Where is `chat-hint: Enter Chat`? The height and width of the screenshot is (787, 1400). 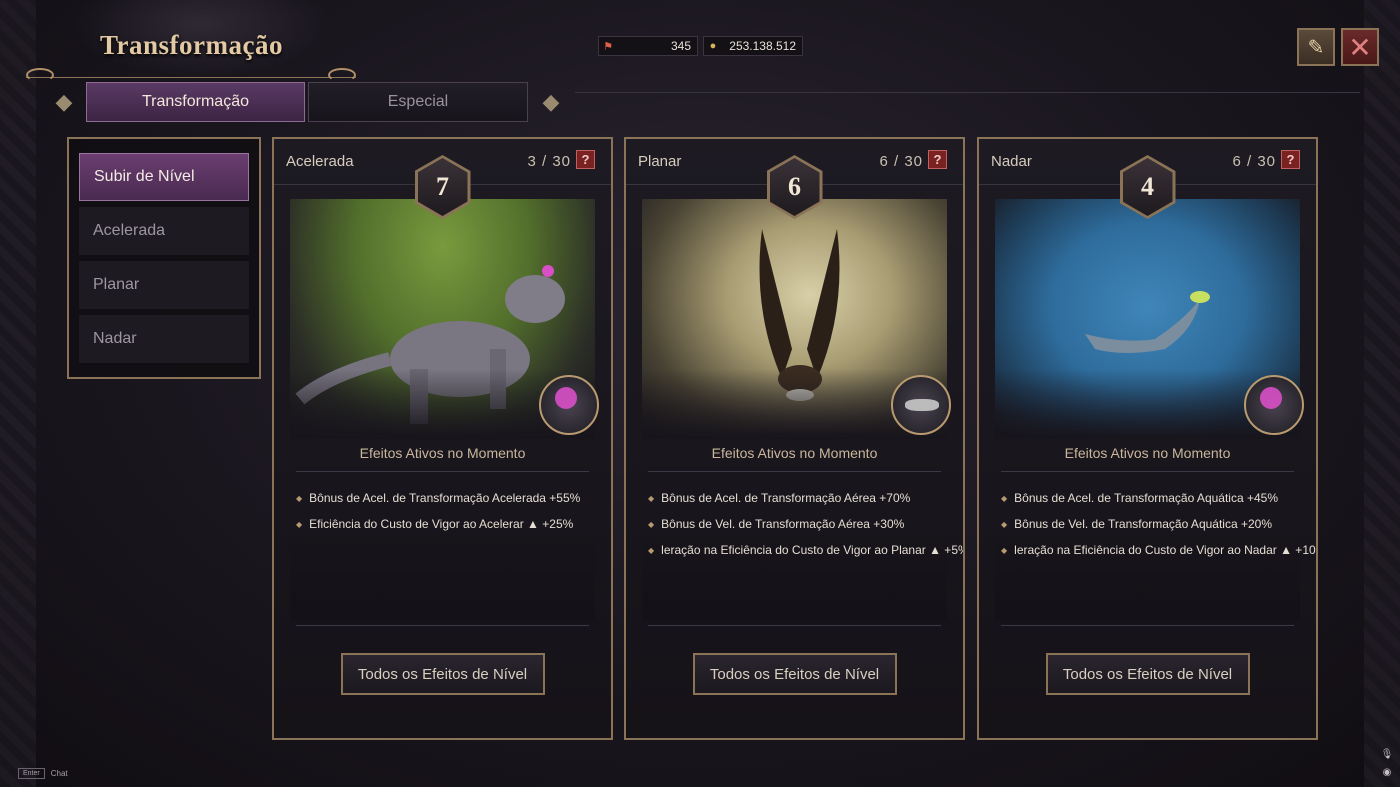
chat-hint: Enter Chat is located at coordinates (43, 773).